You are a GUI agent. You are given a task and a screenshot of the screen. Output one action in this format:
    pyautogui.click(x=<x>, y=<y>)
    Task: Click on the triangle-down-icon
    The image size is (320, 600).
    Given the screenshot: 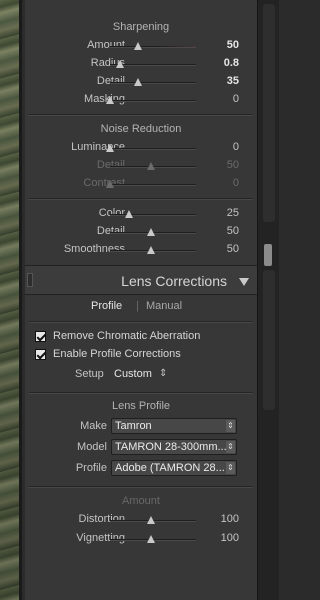 What is the action you would take?
    pyautogui.click(x=244, y=282)
    